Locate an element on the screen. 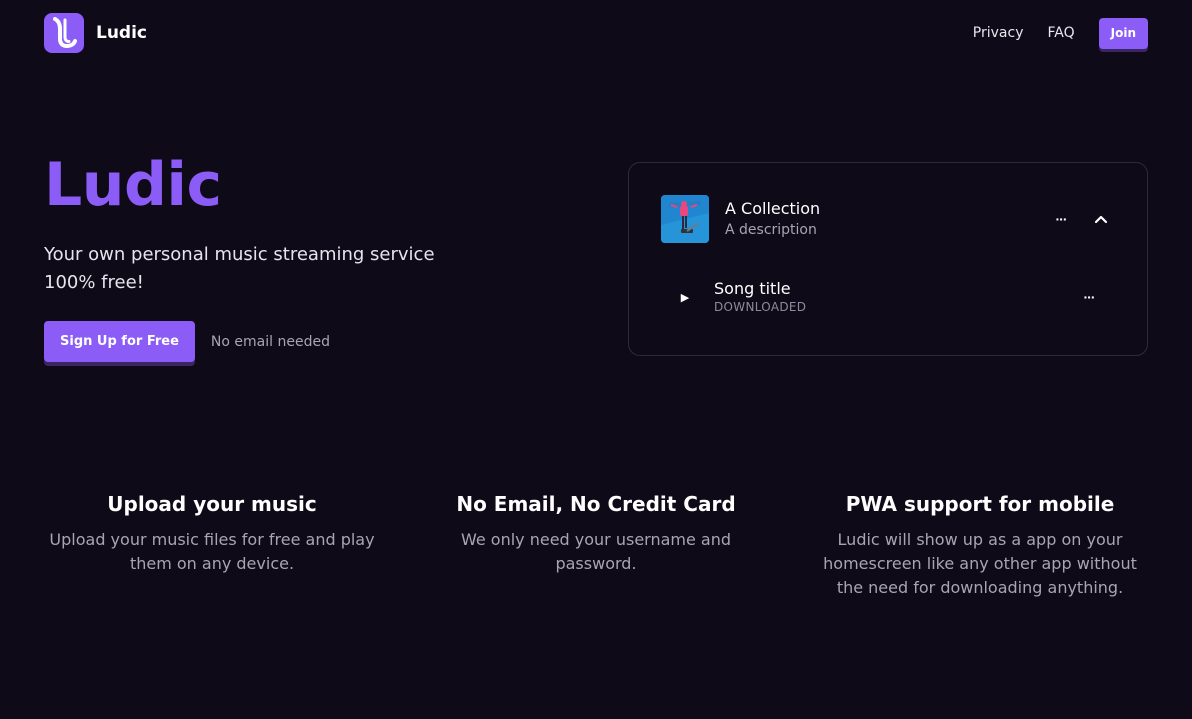 This screenshot has width=1192, height=719. collection-title: A Collection is located at coordinates (773, 208).